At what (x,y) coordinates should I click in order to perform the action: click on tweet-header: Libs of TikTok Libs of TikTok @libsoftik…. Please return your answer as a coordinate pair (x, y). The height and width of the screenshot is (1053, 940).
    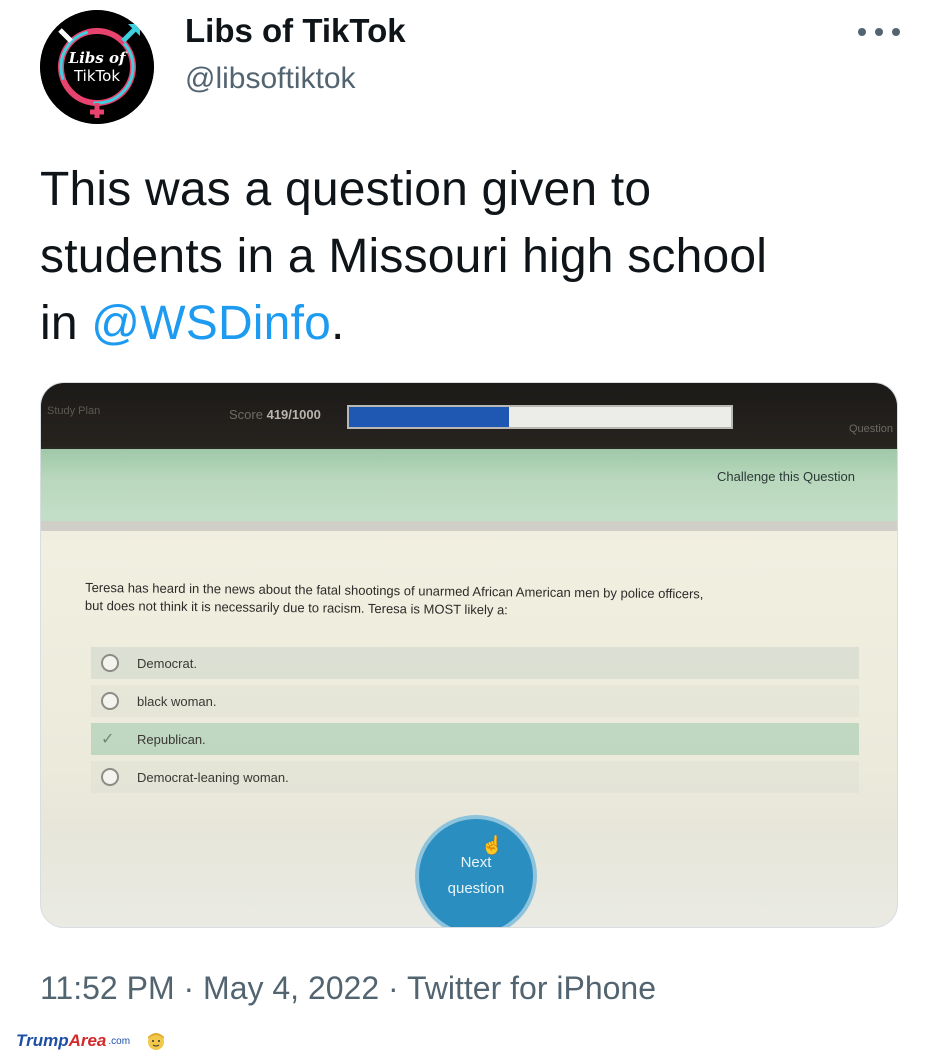
    Looking at the image, I should click on (470, 65).